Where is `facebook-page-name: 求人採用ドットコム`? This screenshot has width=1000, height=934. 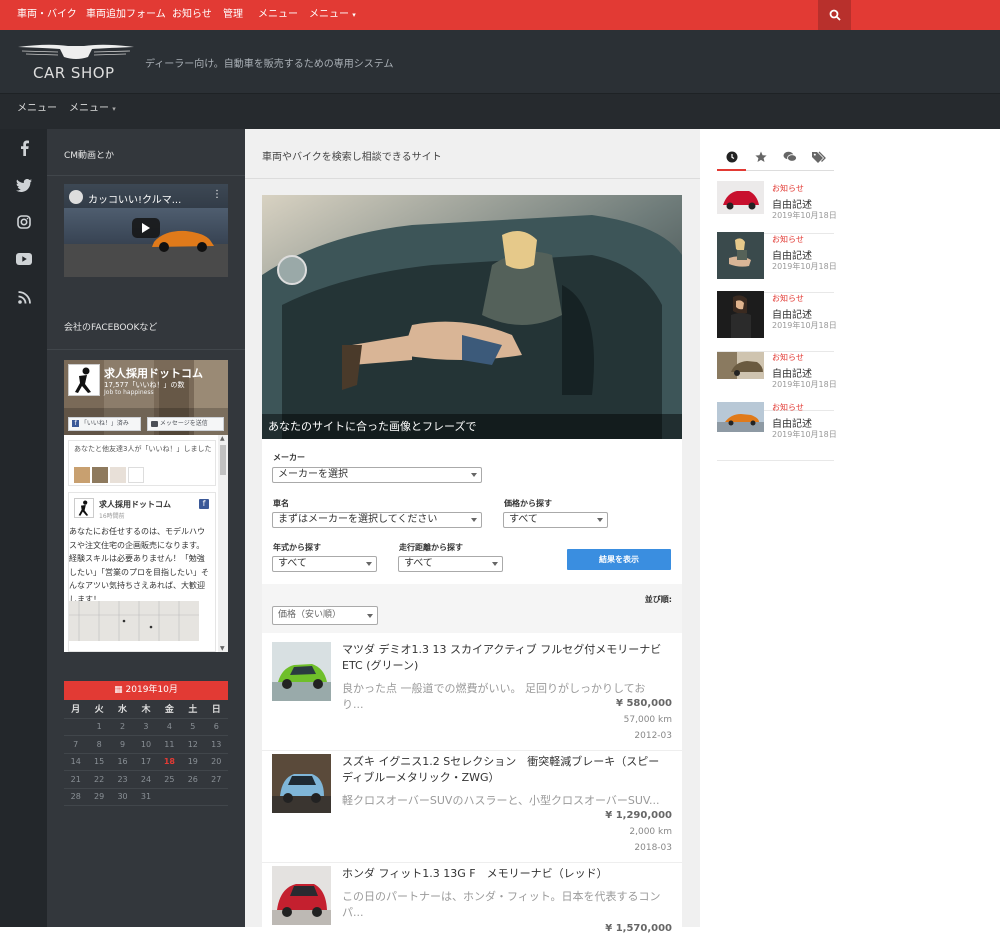 facebook-page-name: 求人採用ドットコム is located at coordinates (153, 373).